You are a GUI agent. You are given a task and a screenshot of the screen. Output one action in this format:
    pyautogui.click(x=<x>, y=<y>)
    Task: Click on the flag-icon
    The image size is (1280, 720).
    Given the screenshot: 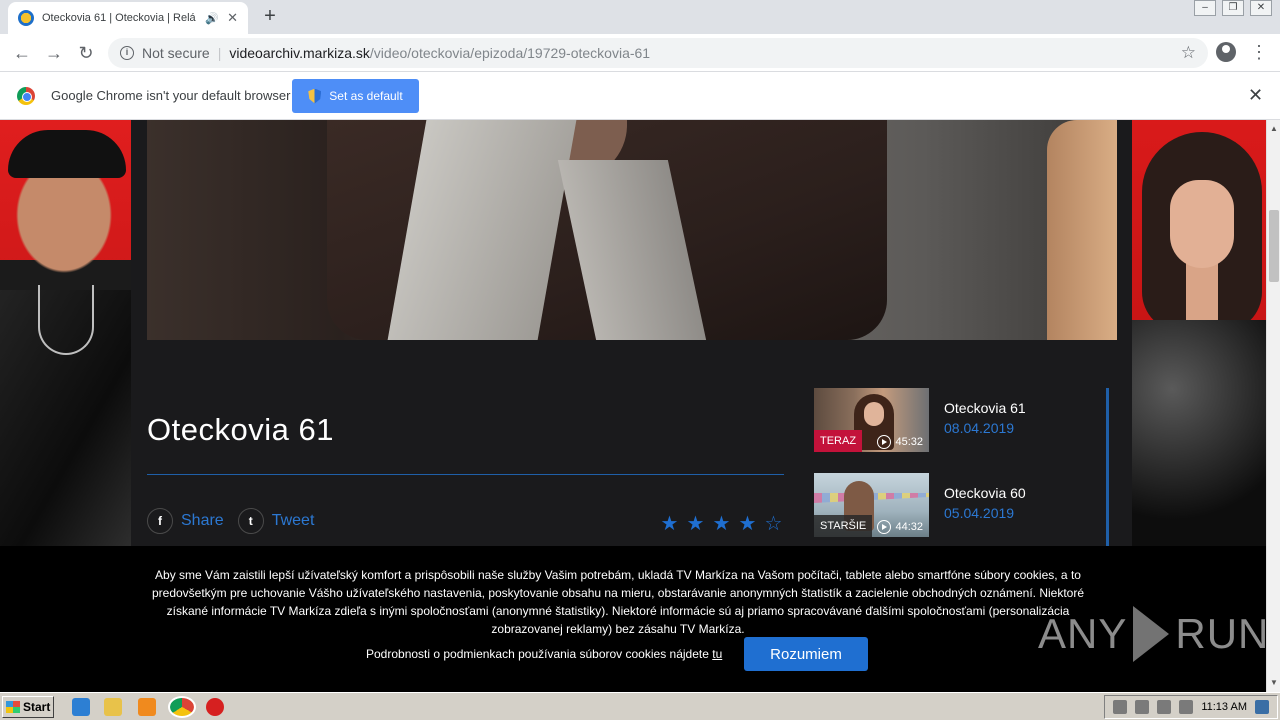 What is the action you would take?
    pyautogui.click(x=1186, y=707)
    